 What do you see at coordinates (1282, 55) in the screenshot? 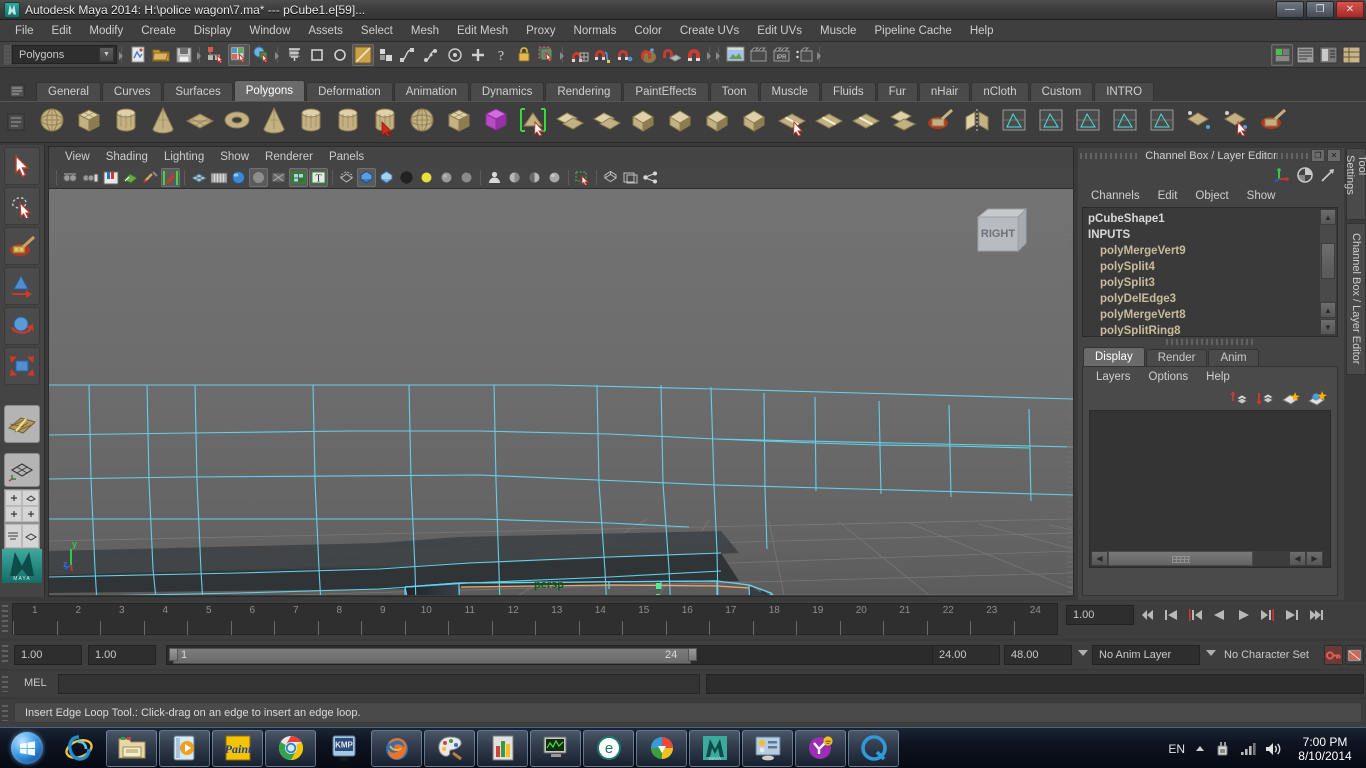
I see `show-hide-modeling-toolkit-icon` at bounding box center [1282, 55].